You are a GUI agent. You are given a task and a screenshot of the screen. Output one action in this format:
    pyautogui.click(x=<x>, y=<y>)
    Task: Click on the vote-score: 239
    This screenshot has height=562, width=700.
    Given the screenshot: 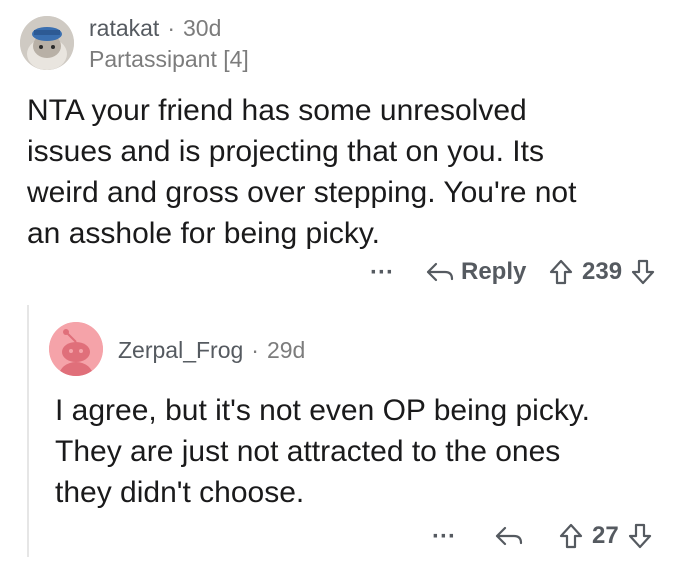 What is the action you would take?
    pyautogui.click(x=602, y=271)
    